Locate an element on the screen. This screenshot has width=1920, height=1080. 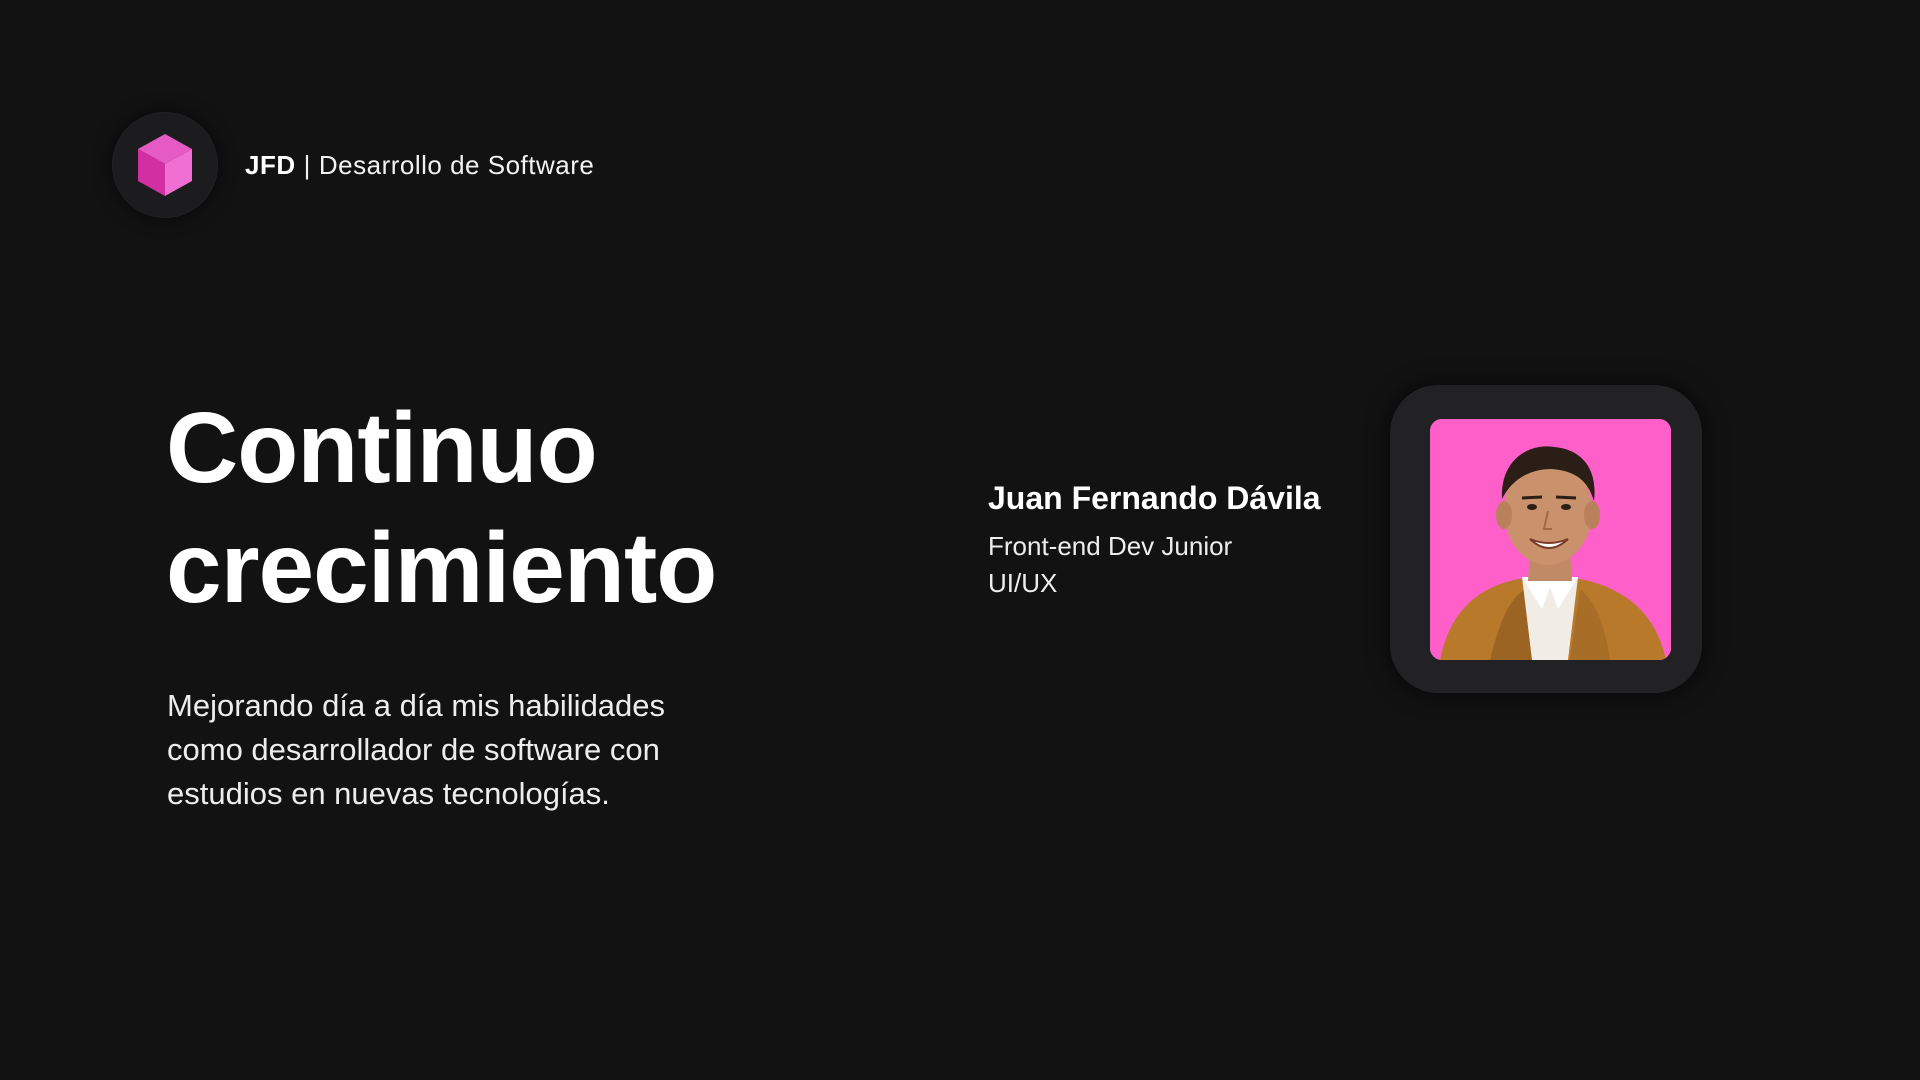
profile-role: Front-end Dev Junior UI/UX is located at coordinates (1154, 565).